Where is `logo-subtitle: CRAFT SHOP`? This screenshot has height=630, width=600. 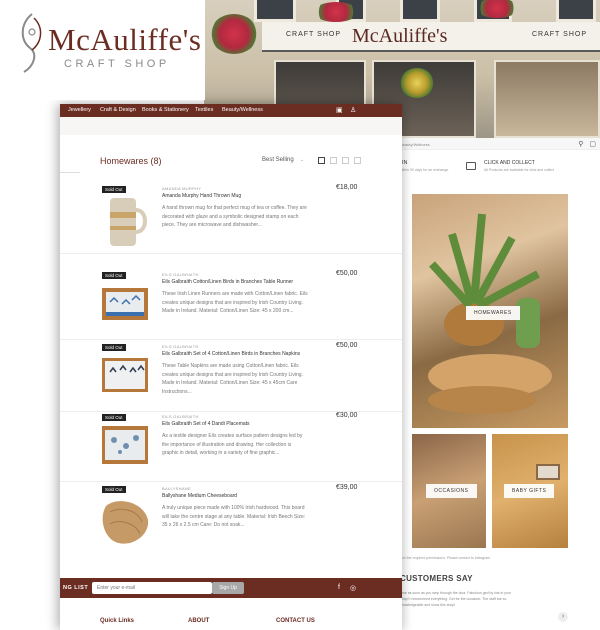
logo-subtitle: CRAFT SHOP is located at coordinates (117, 64).